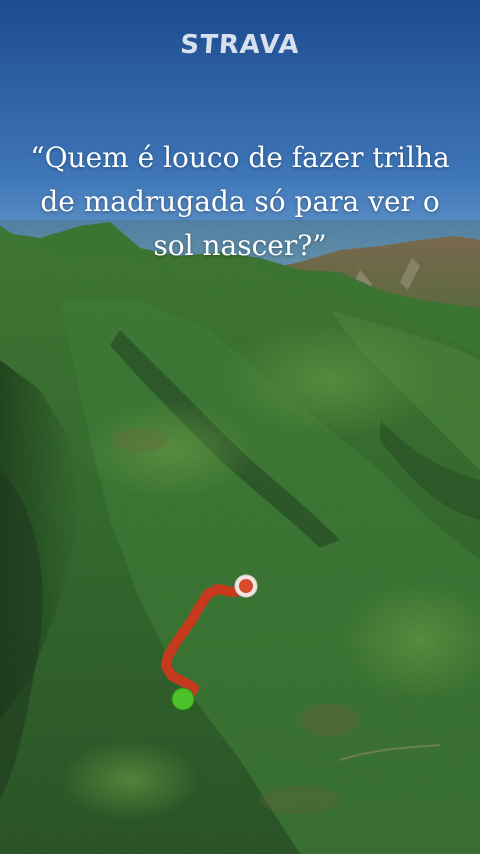 This screenshot has height=854, width=480. What do you see at coordinates (183, 699) in the screenshot?
I see `route-start-marker` at bounding box center [183, 699].